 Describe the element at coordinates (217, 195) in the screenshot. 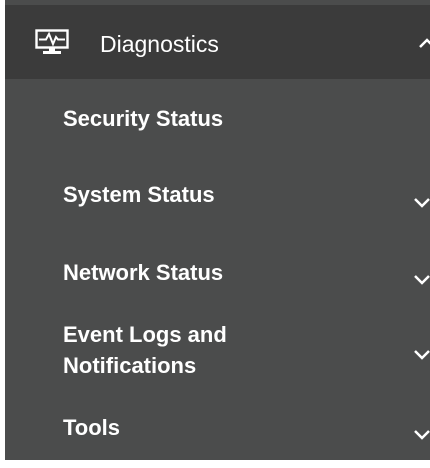

I see `menu-item-system-status: System Status` at that location.